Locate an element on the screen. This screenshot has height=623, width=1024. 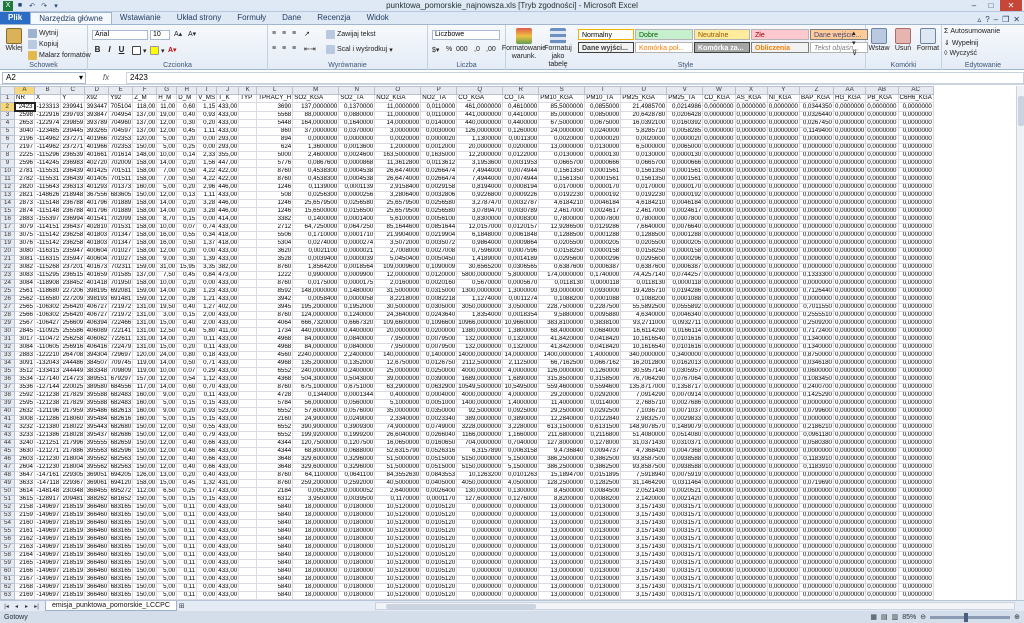
grid-cell: 433,00 is located at coordinates (228, 587).